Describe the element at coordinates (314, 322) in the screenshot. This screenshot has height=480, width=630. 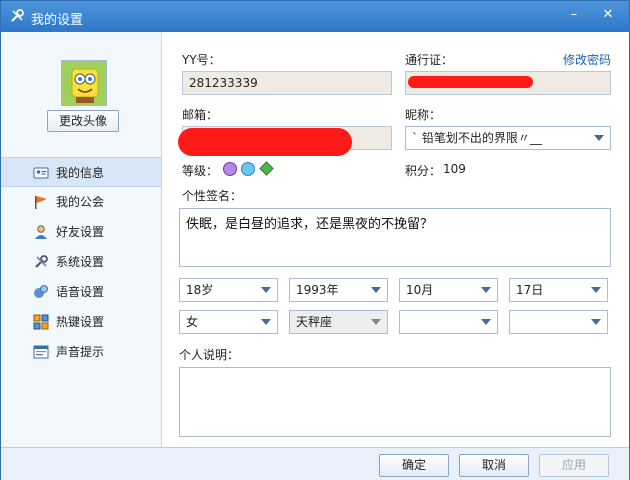
I see `zodiac-value: 天秤座` at that location.